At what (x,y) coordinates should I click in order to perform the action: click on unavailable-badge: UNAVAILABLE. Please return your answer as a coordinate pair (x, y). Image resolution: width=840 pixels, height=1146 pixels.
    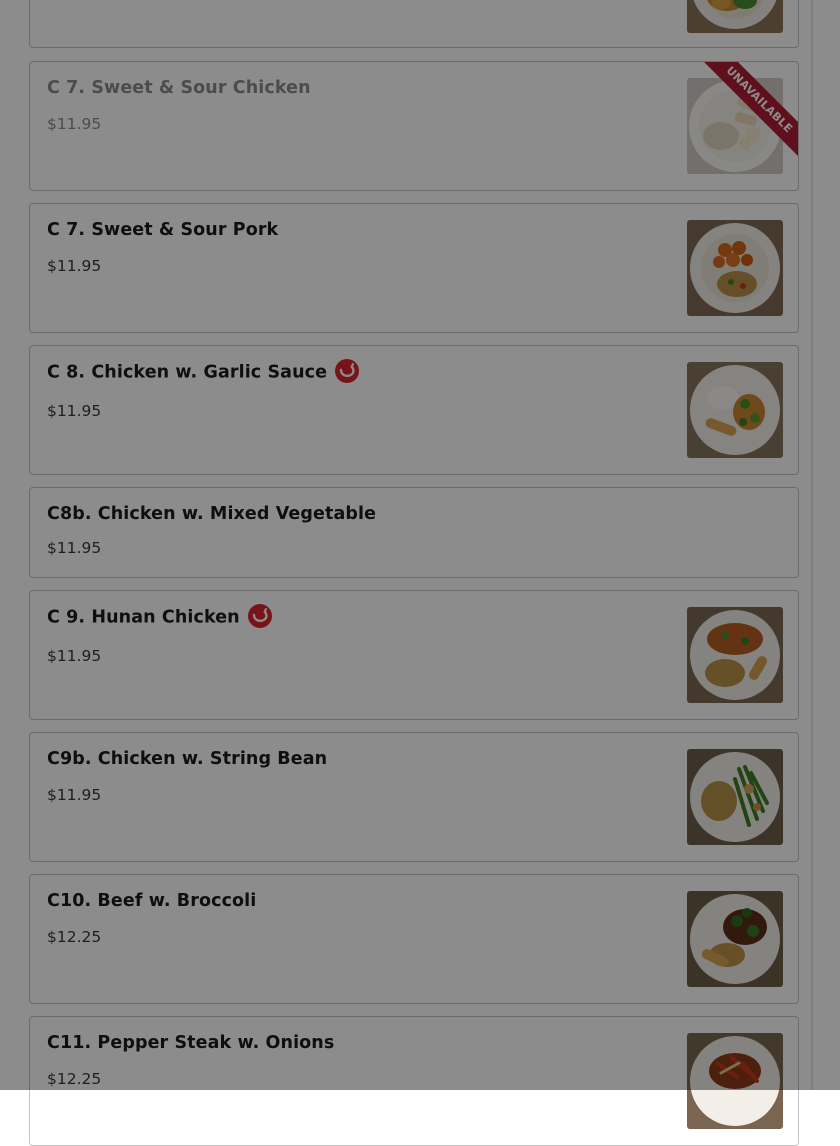
    Looking at the image, I should click on (751, 109).